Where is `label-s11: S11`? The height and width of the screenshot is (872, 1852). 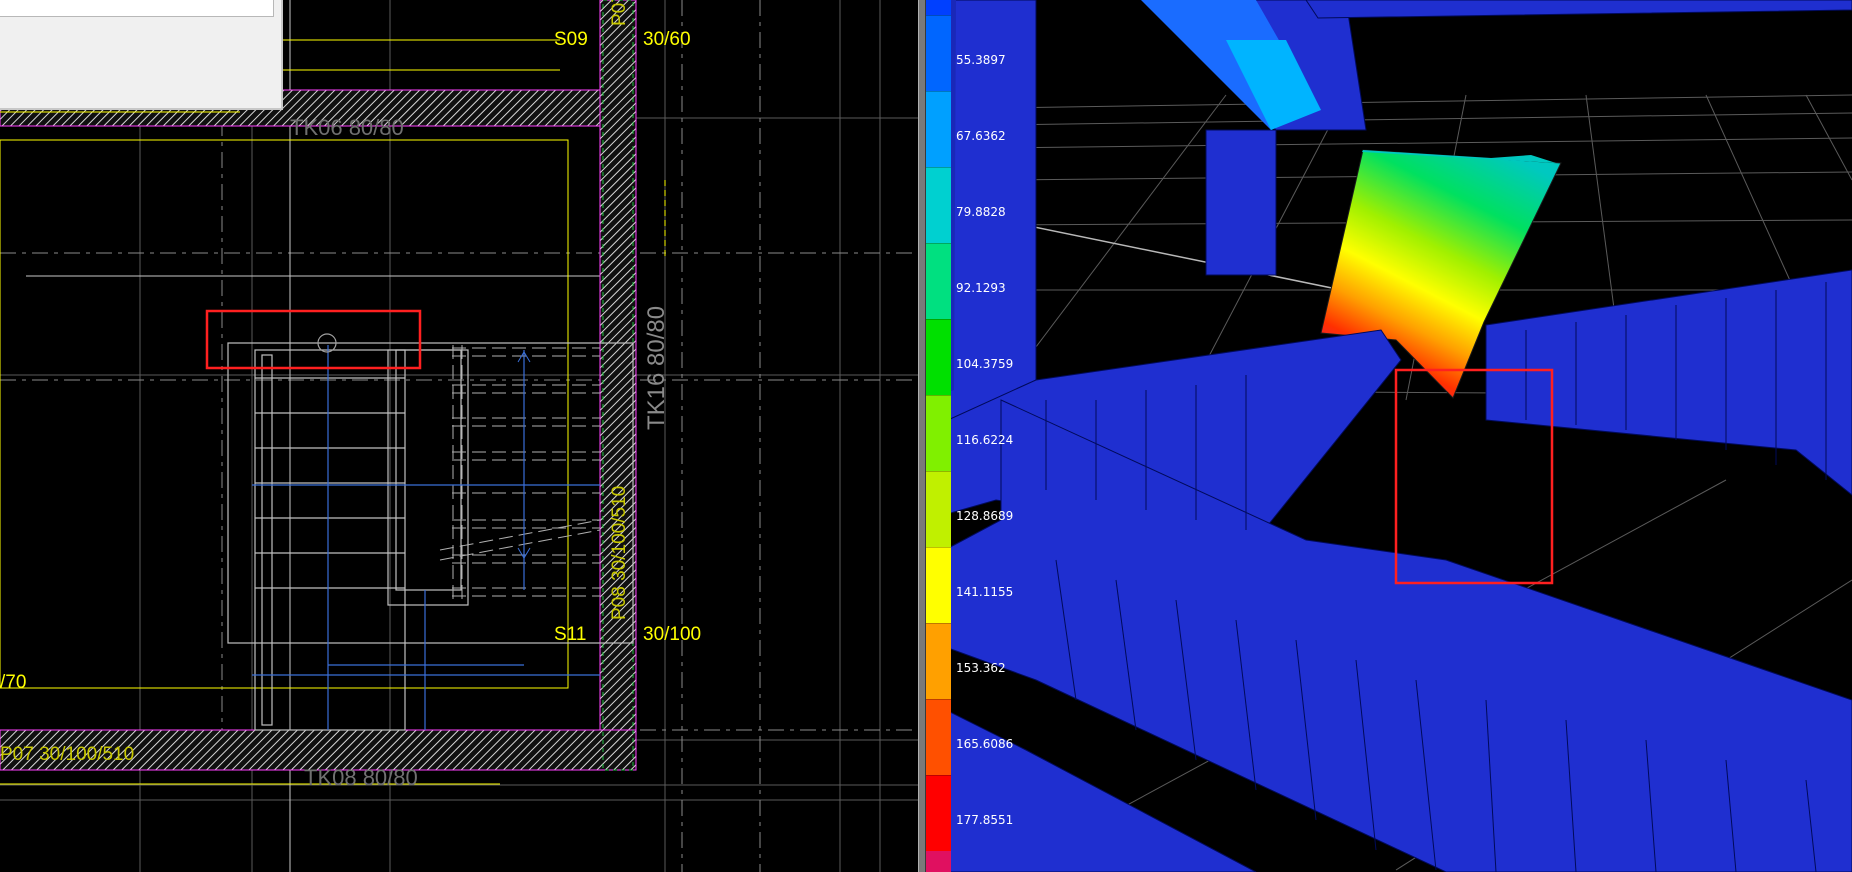
label-s11: S11 is located at coordinates (570, 634).